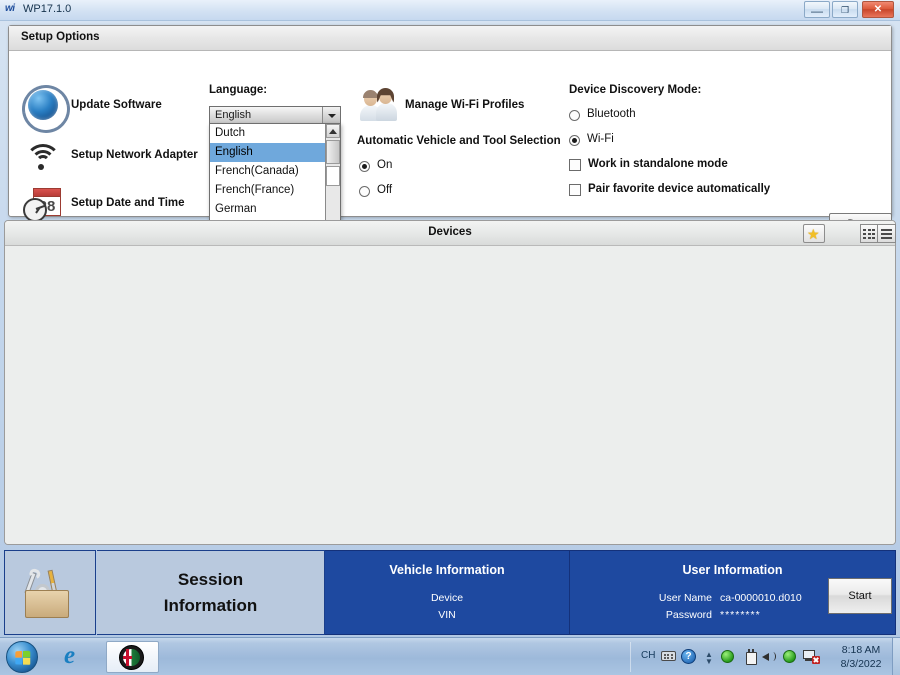 The image size is (900, 675). I want to click on minimize-icon: —, so click(817, 11).